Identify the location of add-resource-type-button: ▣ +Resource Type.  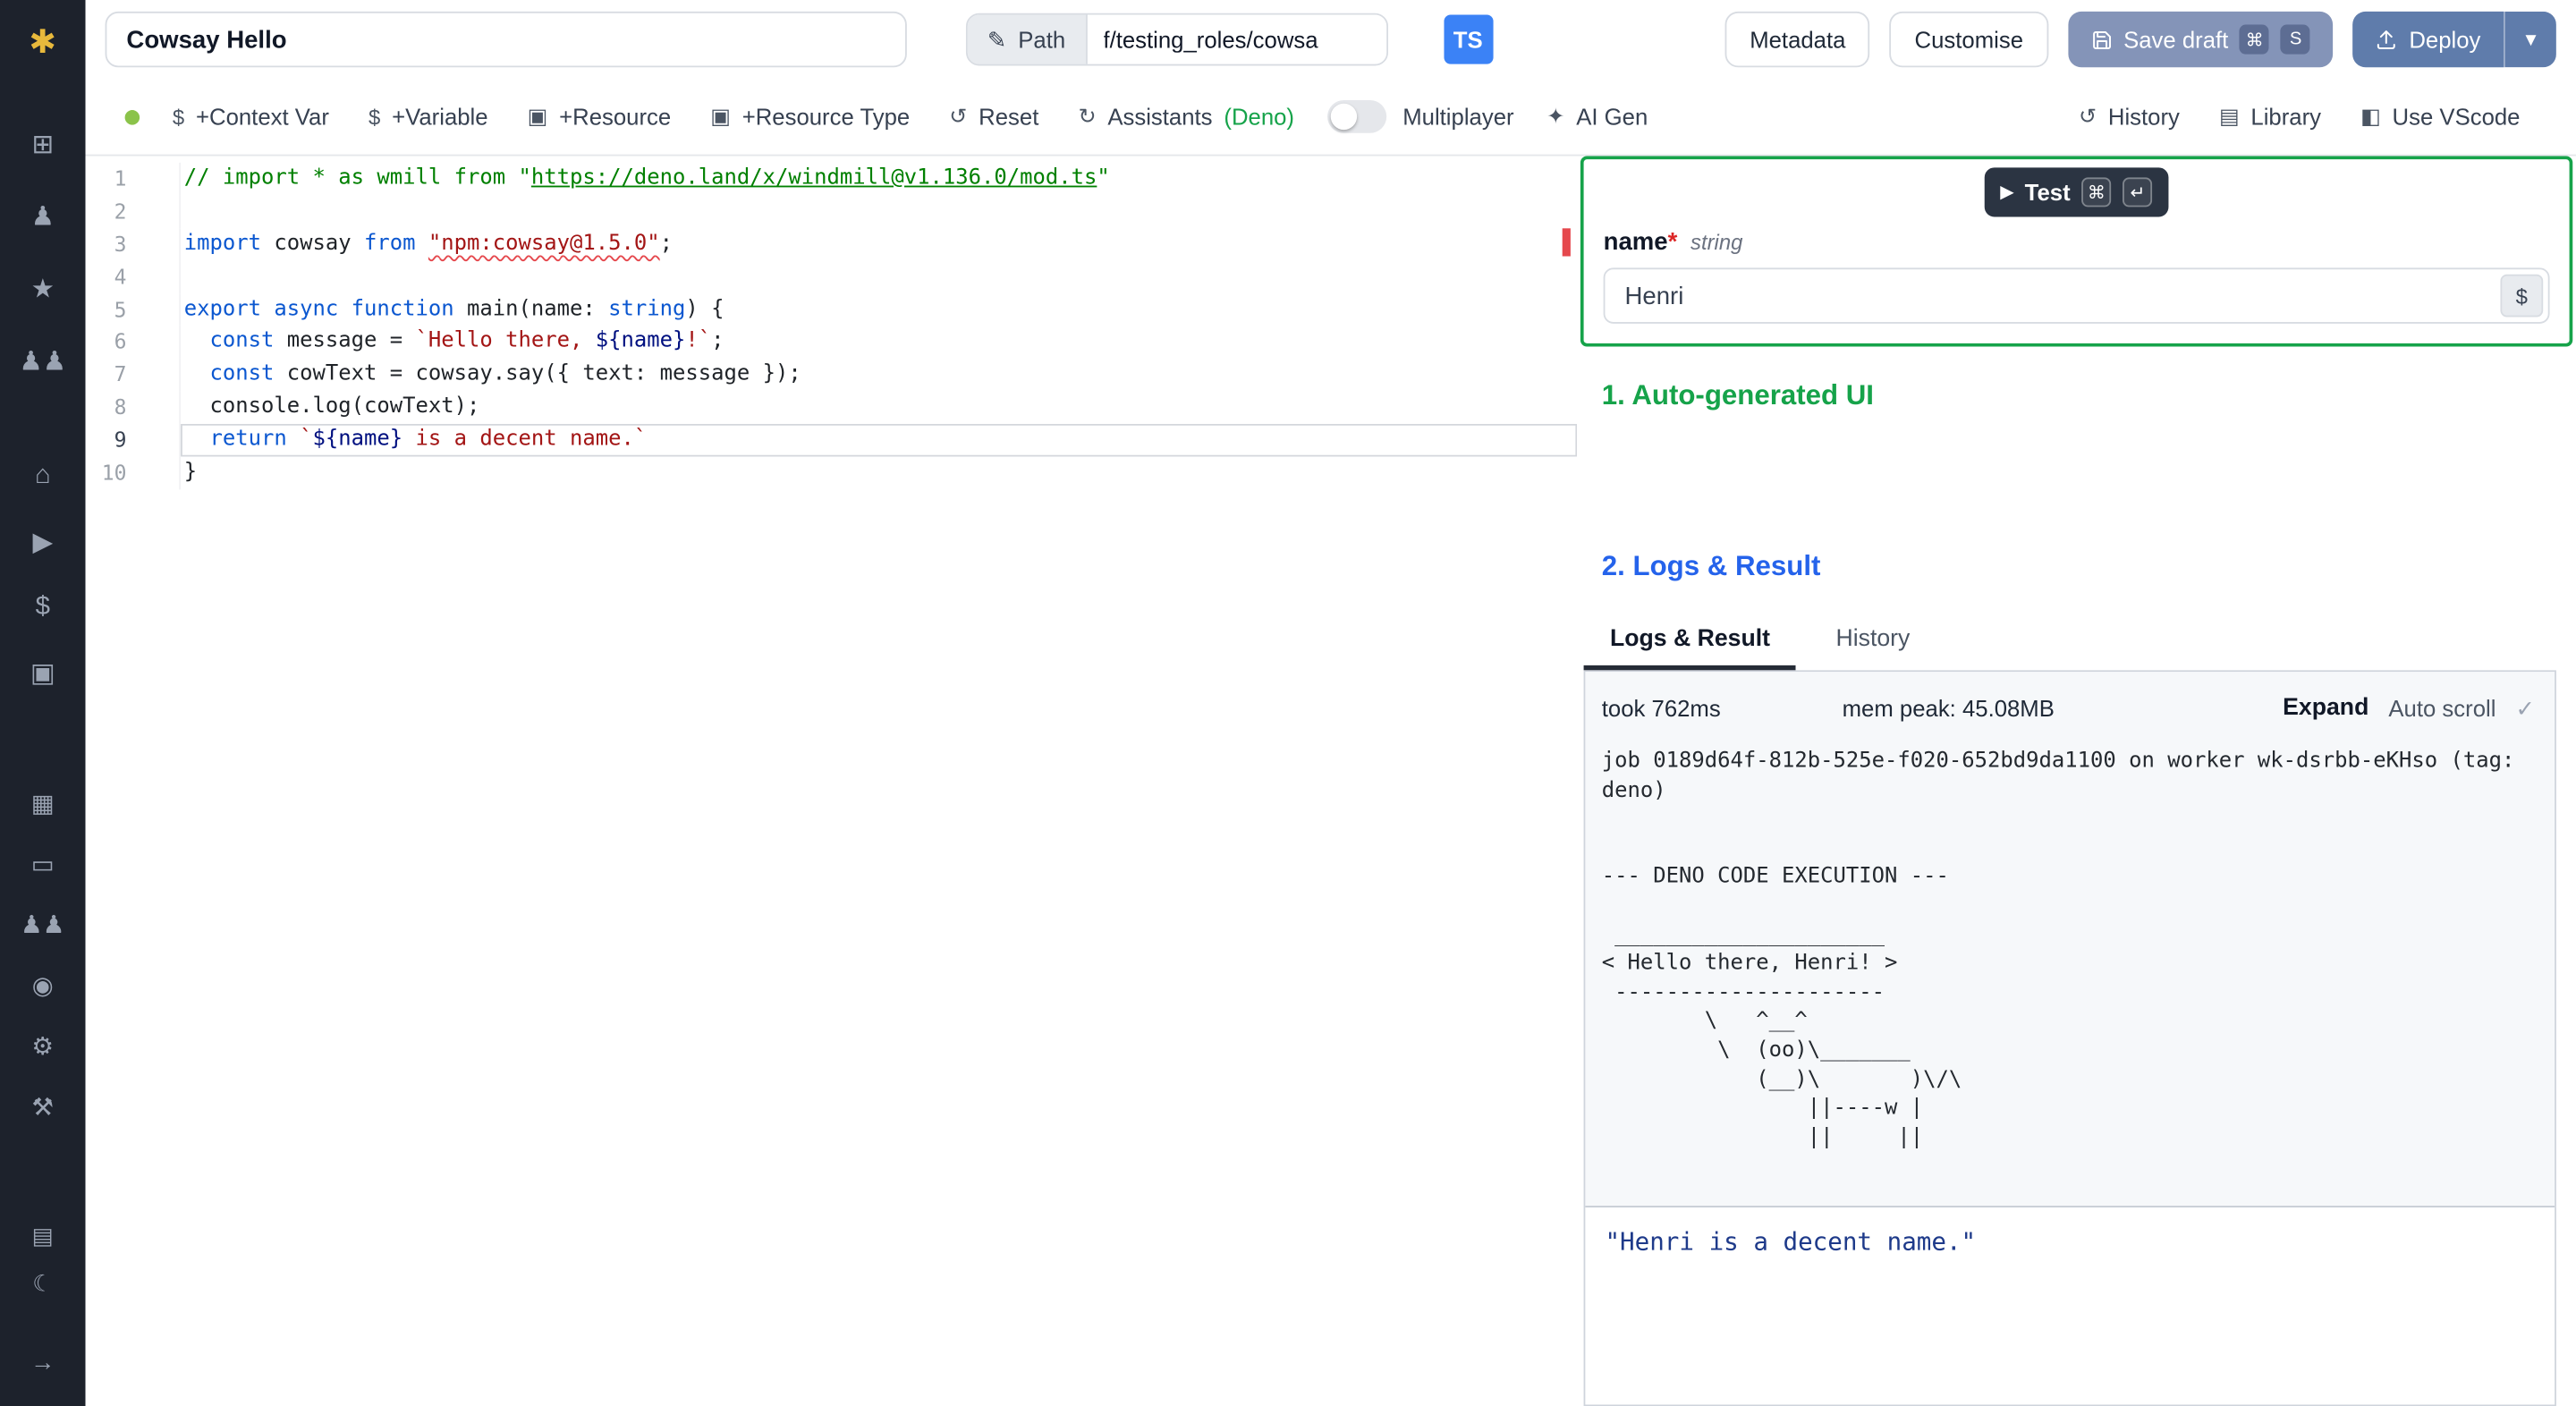
(810, 117).